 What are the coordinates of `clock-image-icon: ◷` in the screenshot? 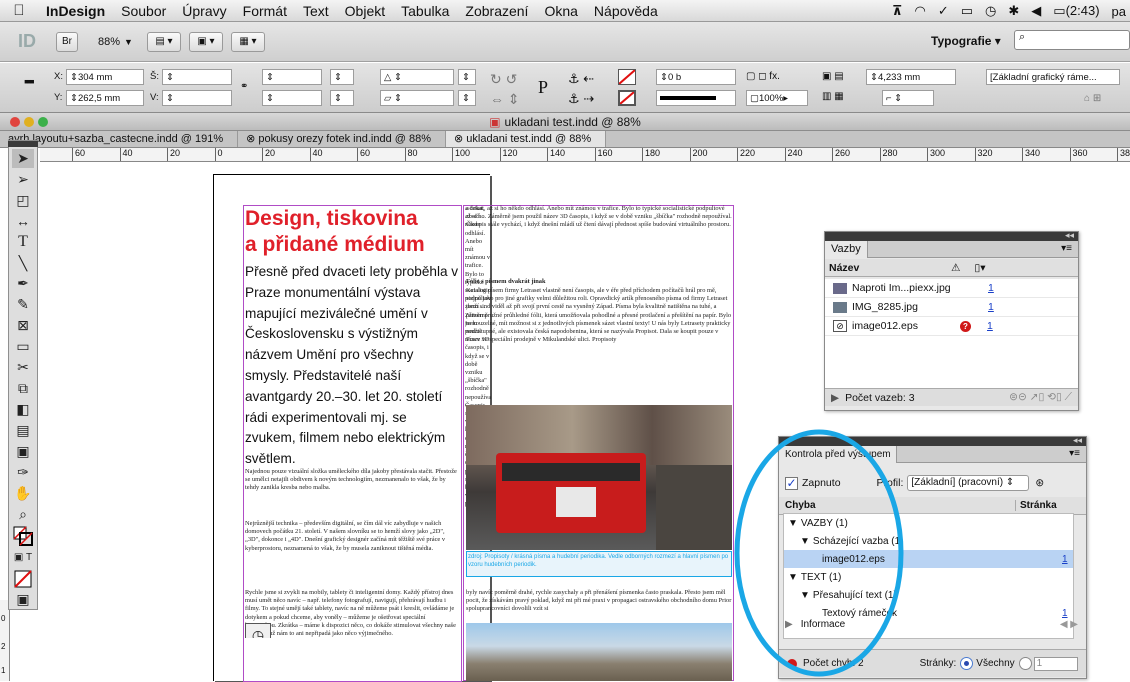 It's located at (258, 631).